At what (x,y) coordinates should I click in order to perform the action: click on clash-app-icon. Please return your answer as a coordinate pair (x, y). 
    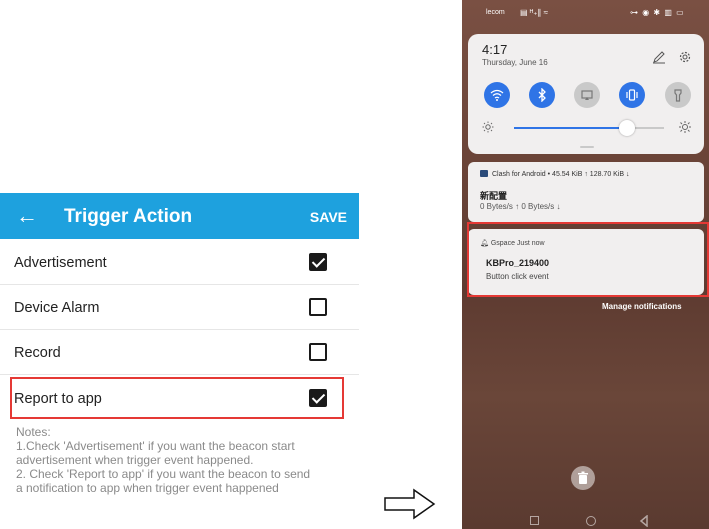
    Looking at the image, I should click on (484, 173).